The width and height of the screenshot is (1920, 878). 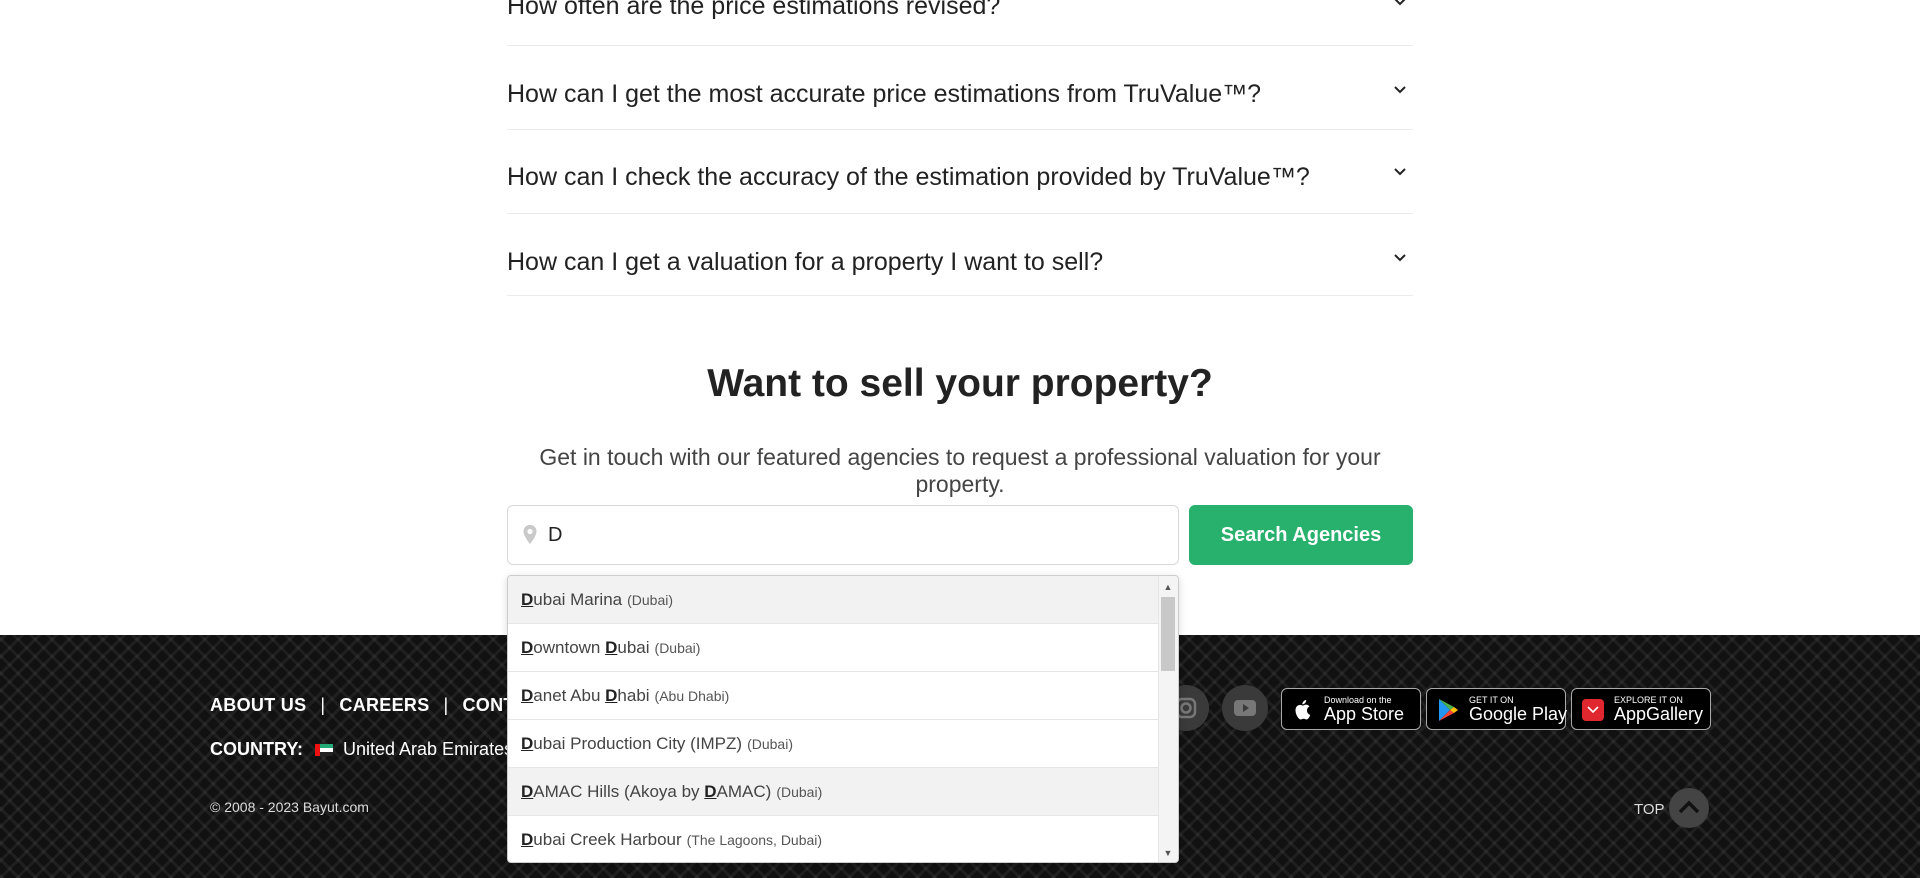 What do you see at coordinates (1168, 719) in the screenshot?
I see `scrollbar: ▲ ▼` at bounding box center [1168, 719].